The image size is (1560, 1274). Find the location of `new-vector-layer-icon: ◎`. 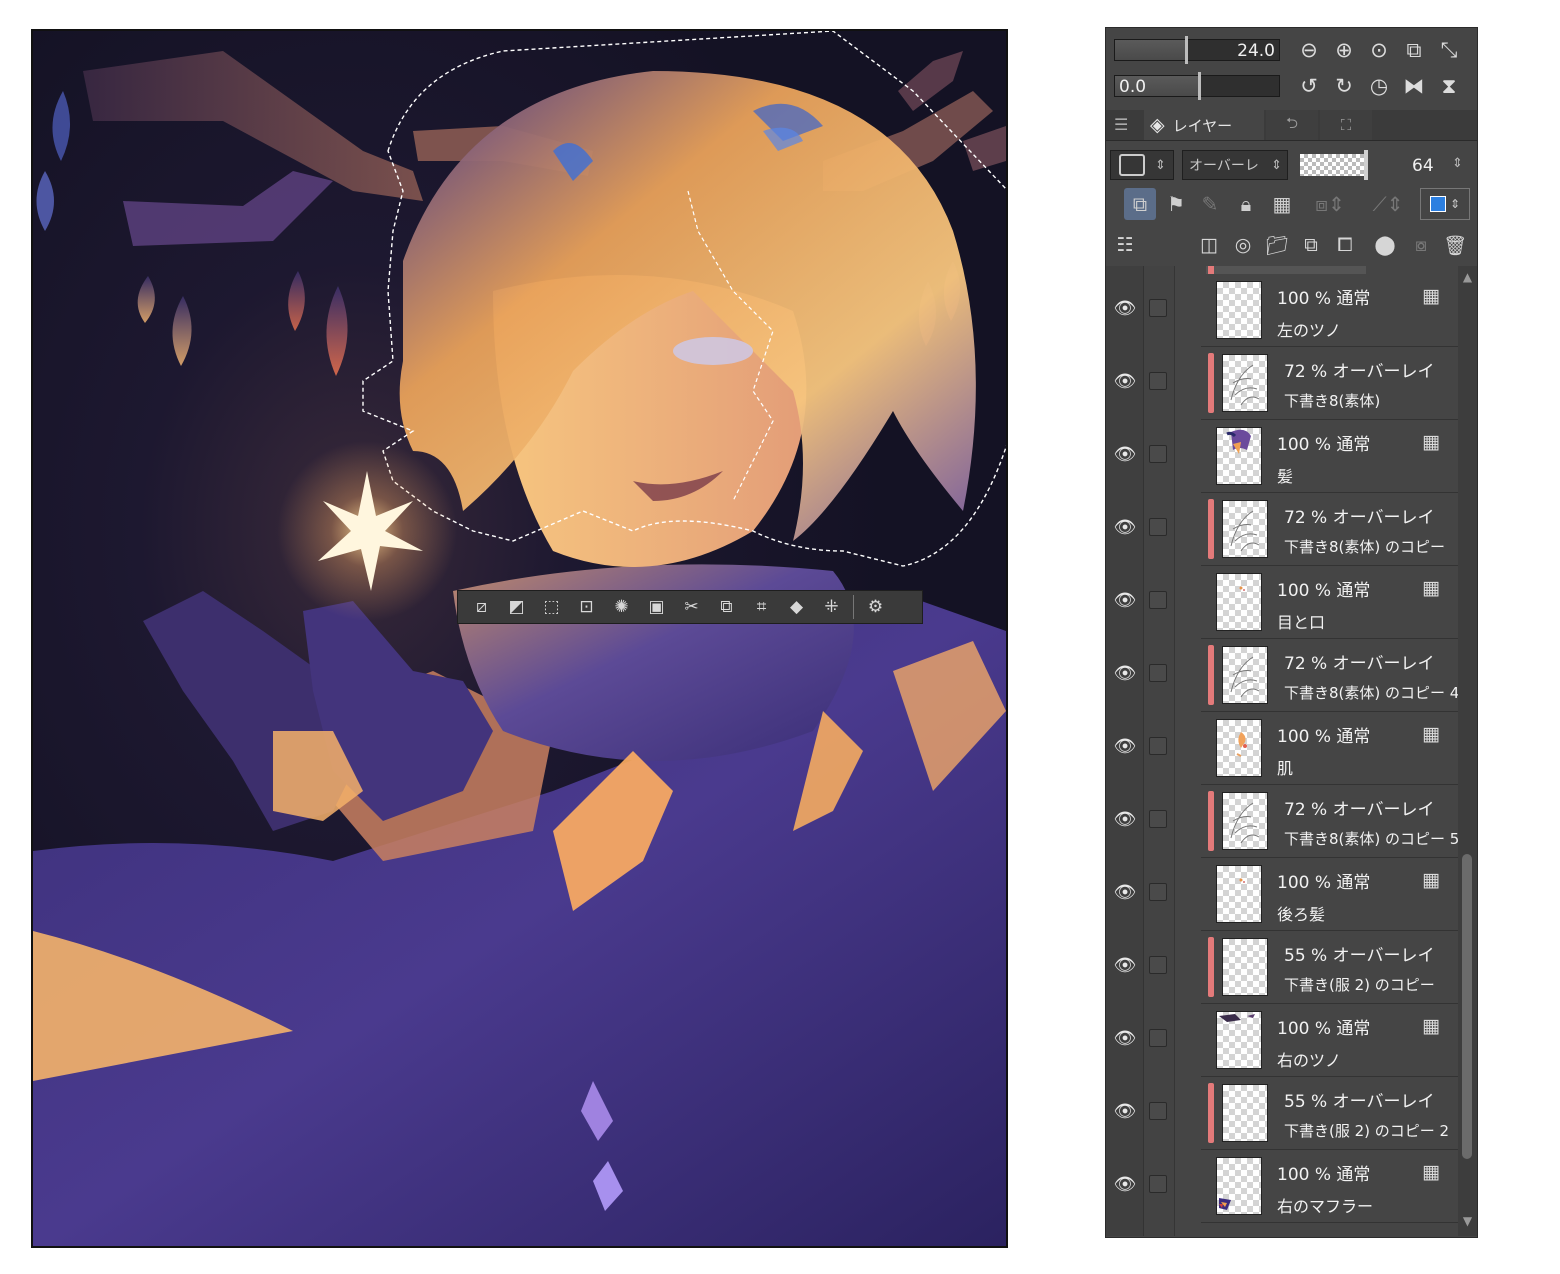

new-vector-layer-icon: ◎ is located at coordinates (1243, 245).